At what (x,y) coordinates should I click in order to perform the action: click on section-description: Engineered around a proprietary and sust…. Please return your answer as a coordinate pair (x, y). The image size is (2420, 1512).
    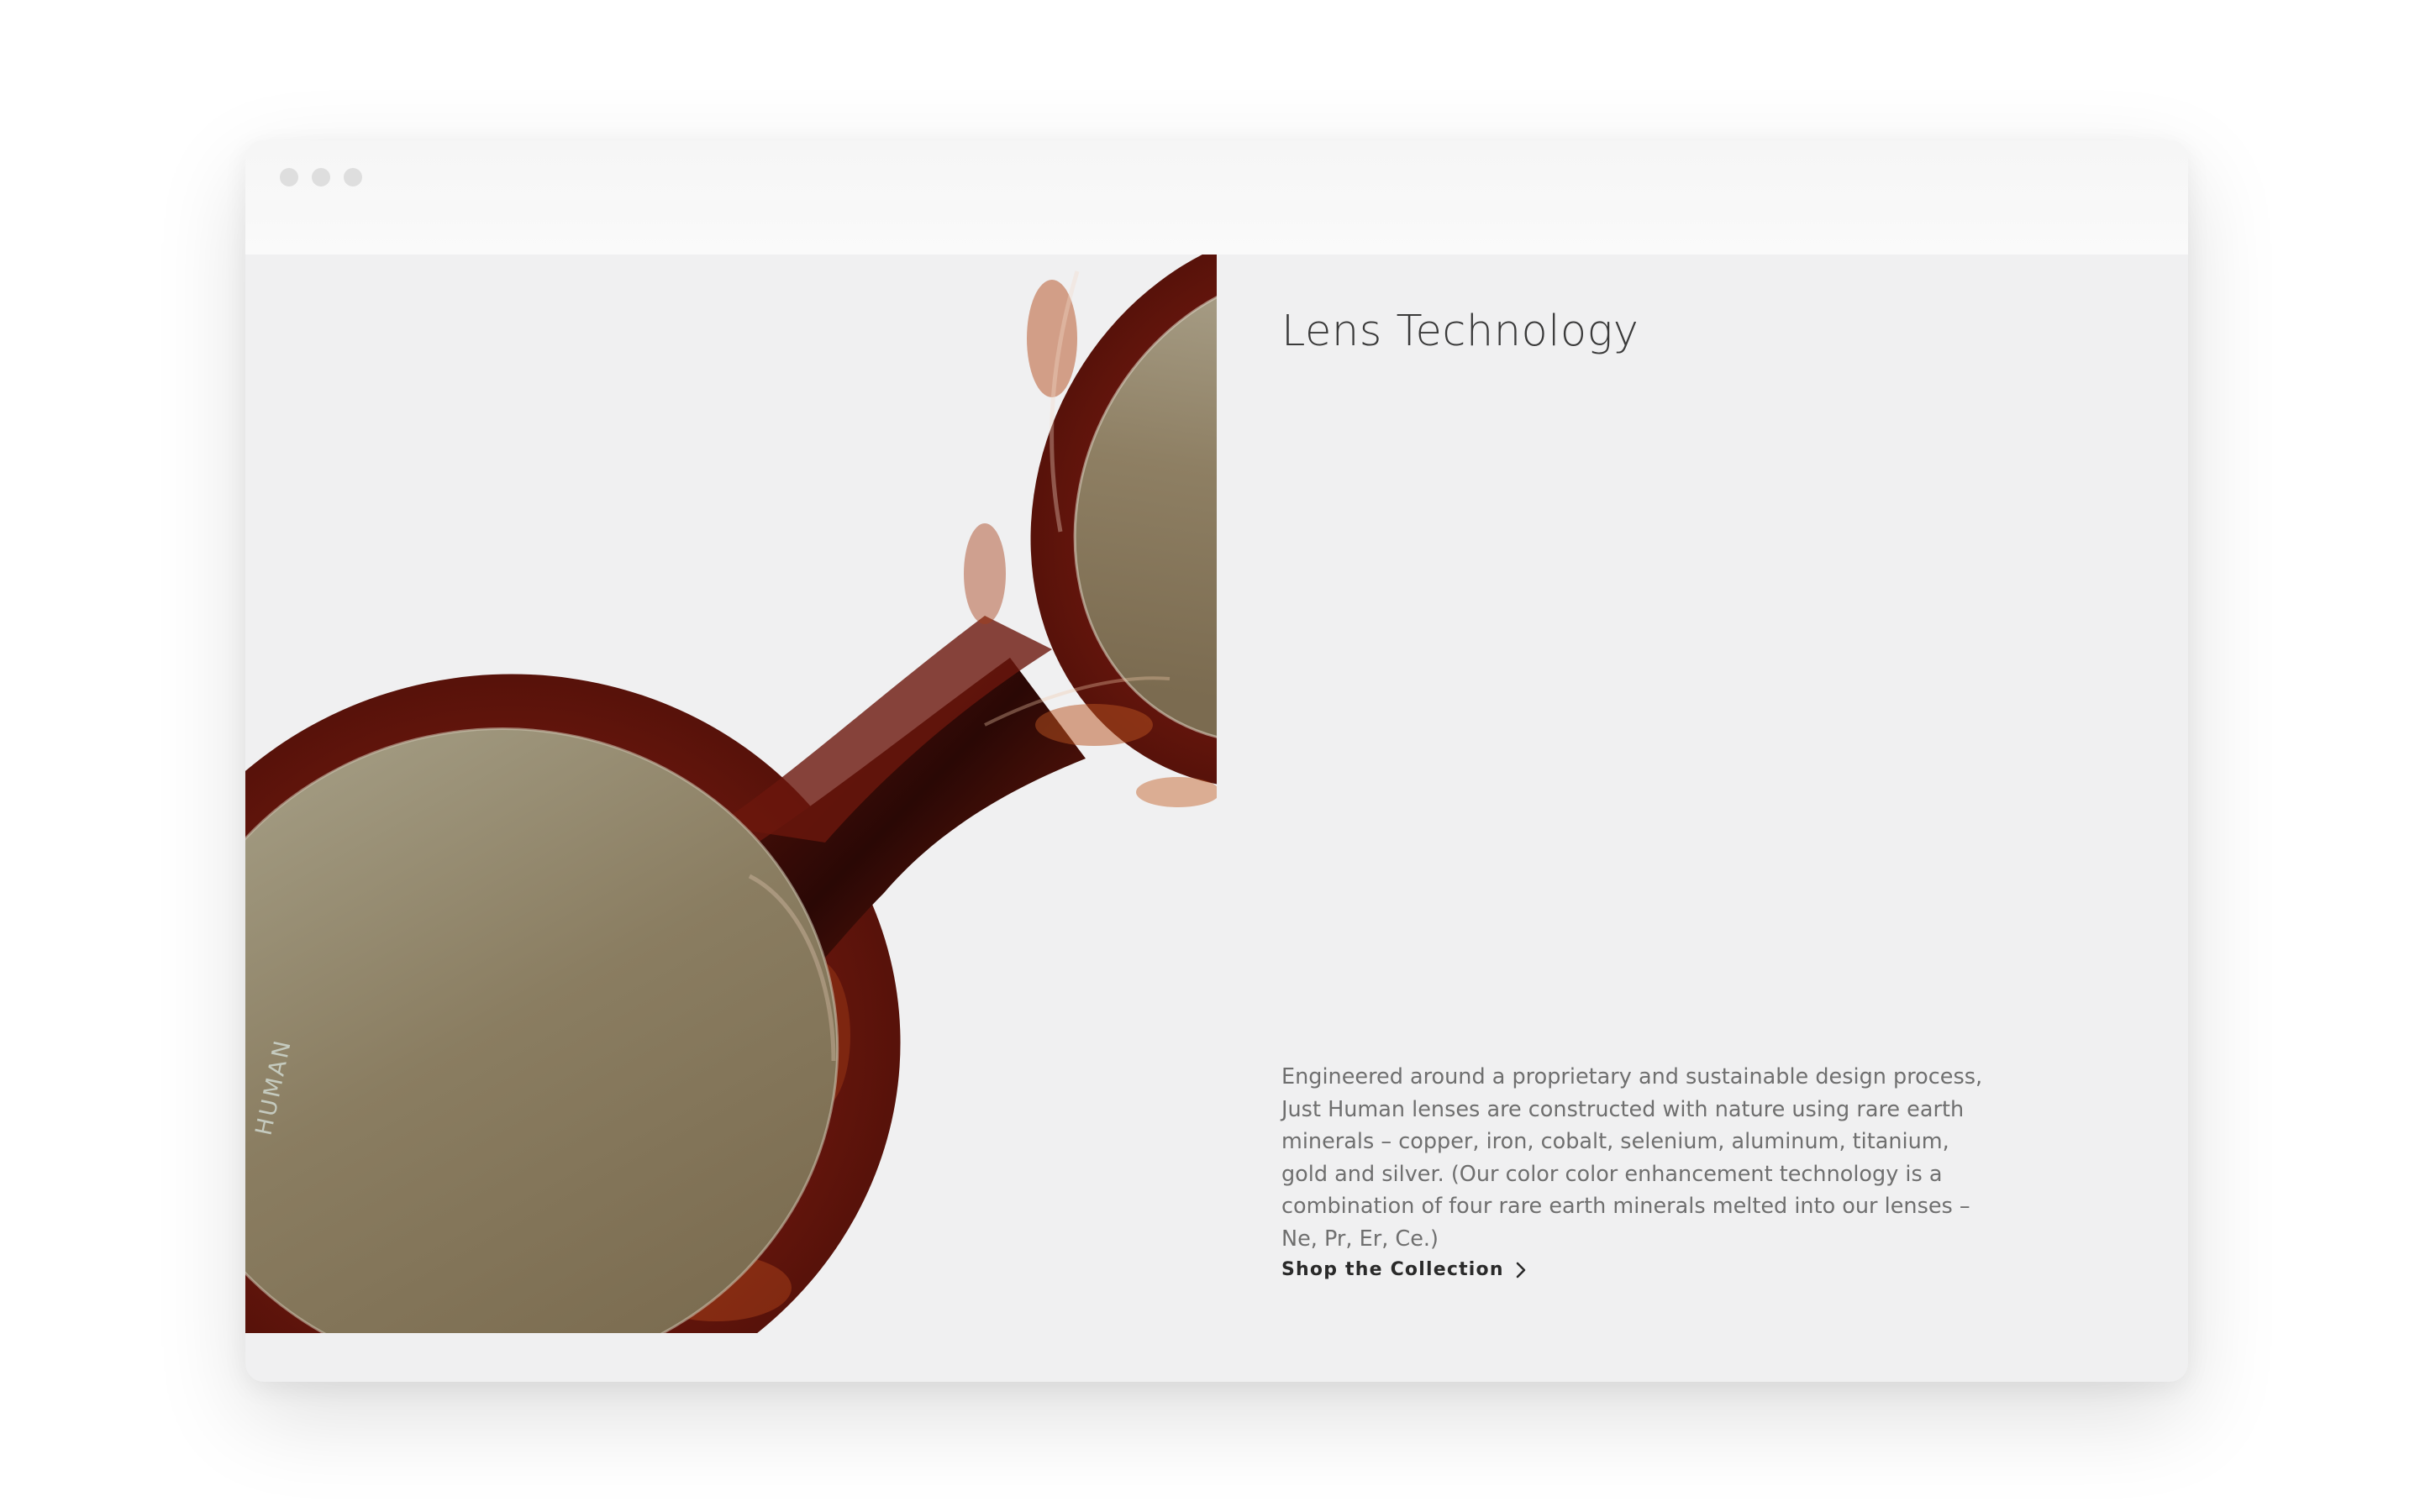
    Looking at the image, I should click on (1632, 1158).